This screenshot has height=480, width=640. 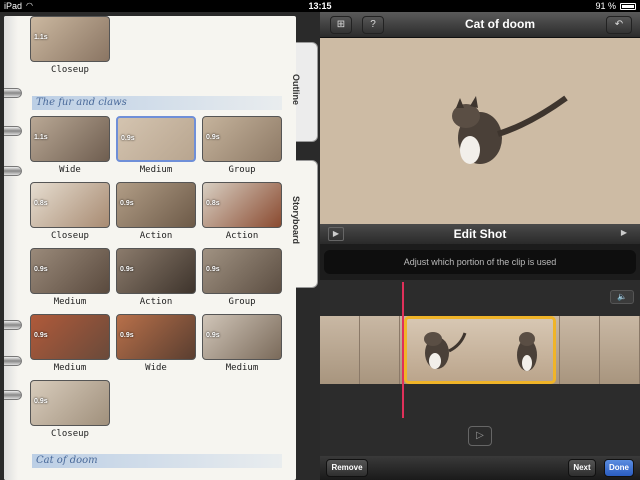 What do you see at coordinates (347, 468) in the screenshot?
I see `remove-button: Remove` at bounding box center [347, 468].